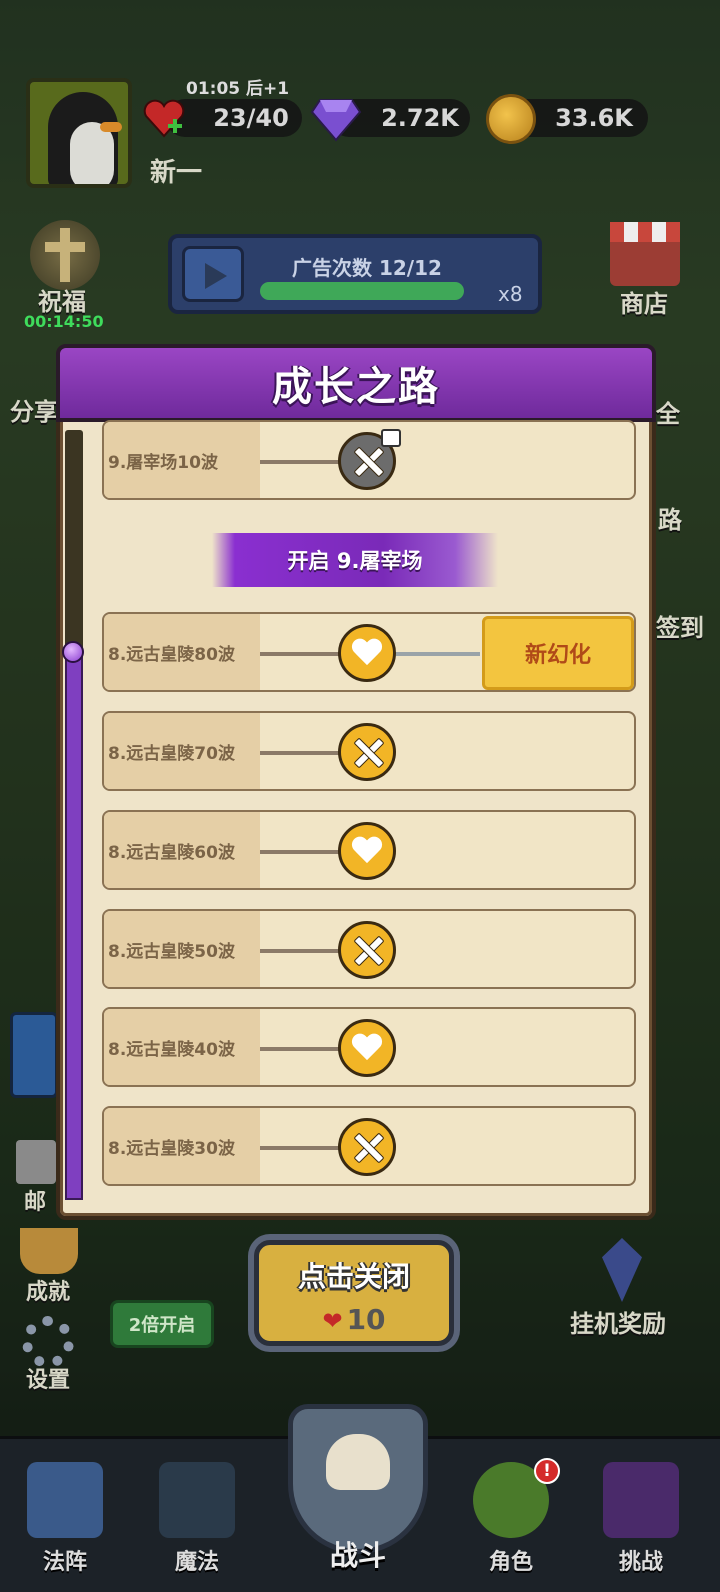 Image resolution: width=720 pixels, height=1592 pixels. I want to click on row-label: 8.远古皇陵50波, so click(182, 949).